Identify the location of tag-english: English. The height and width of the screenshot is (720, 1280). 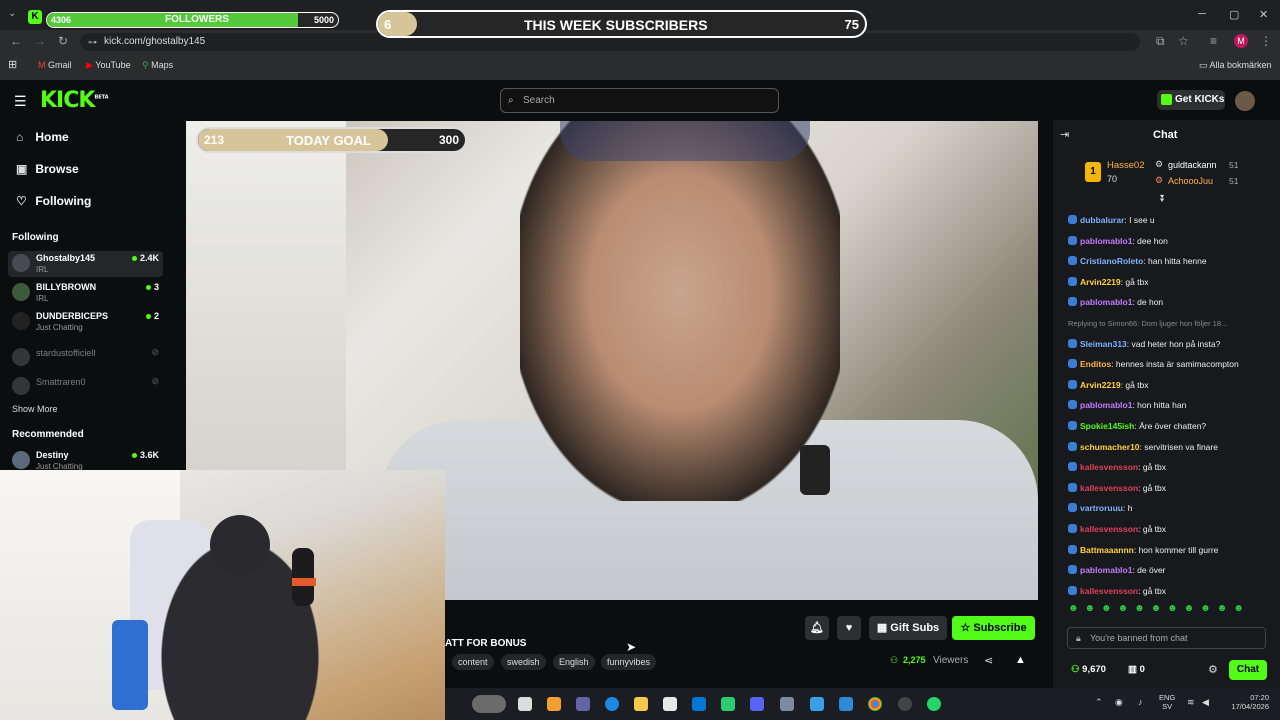
(574, 662).